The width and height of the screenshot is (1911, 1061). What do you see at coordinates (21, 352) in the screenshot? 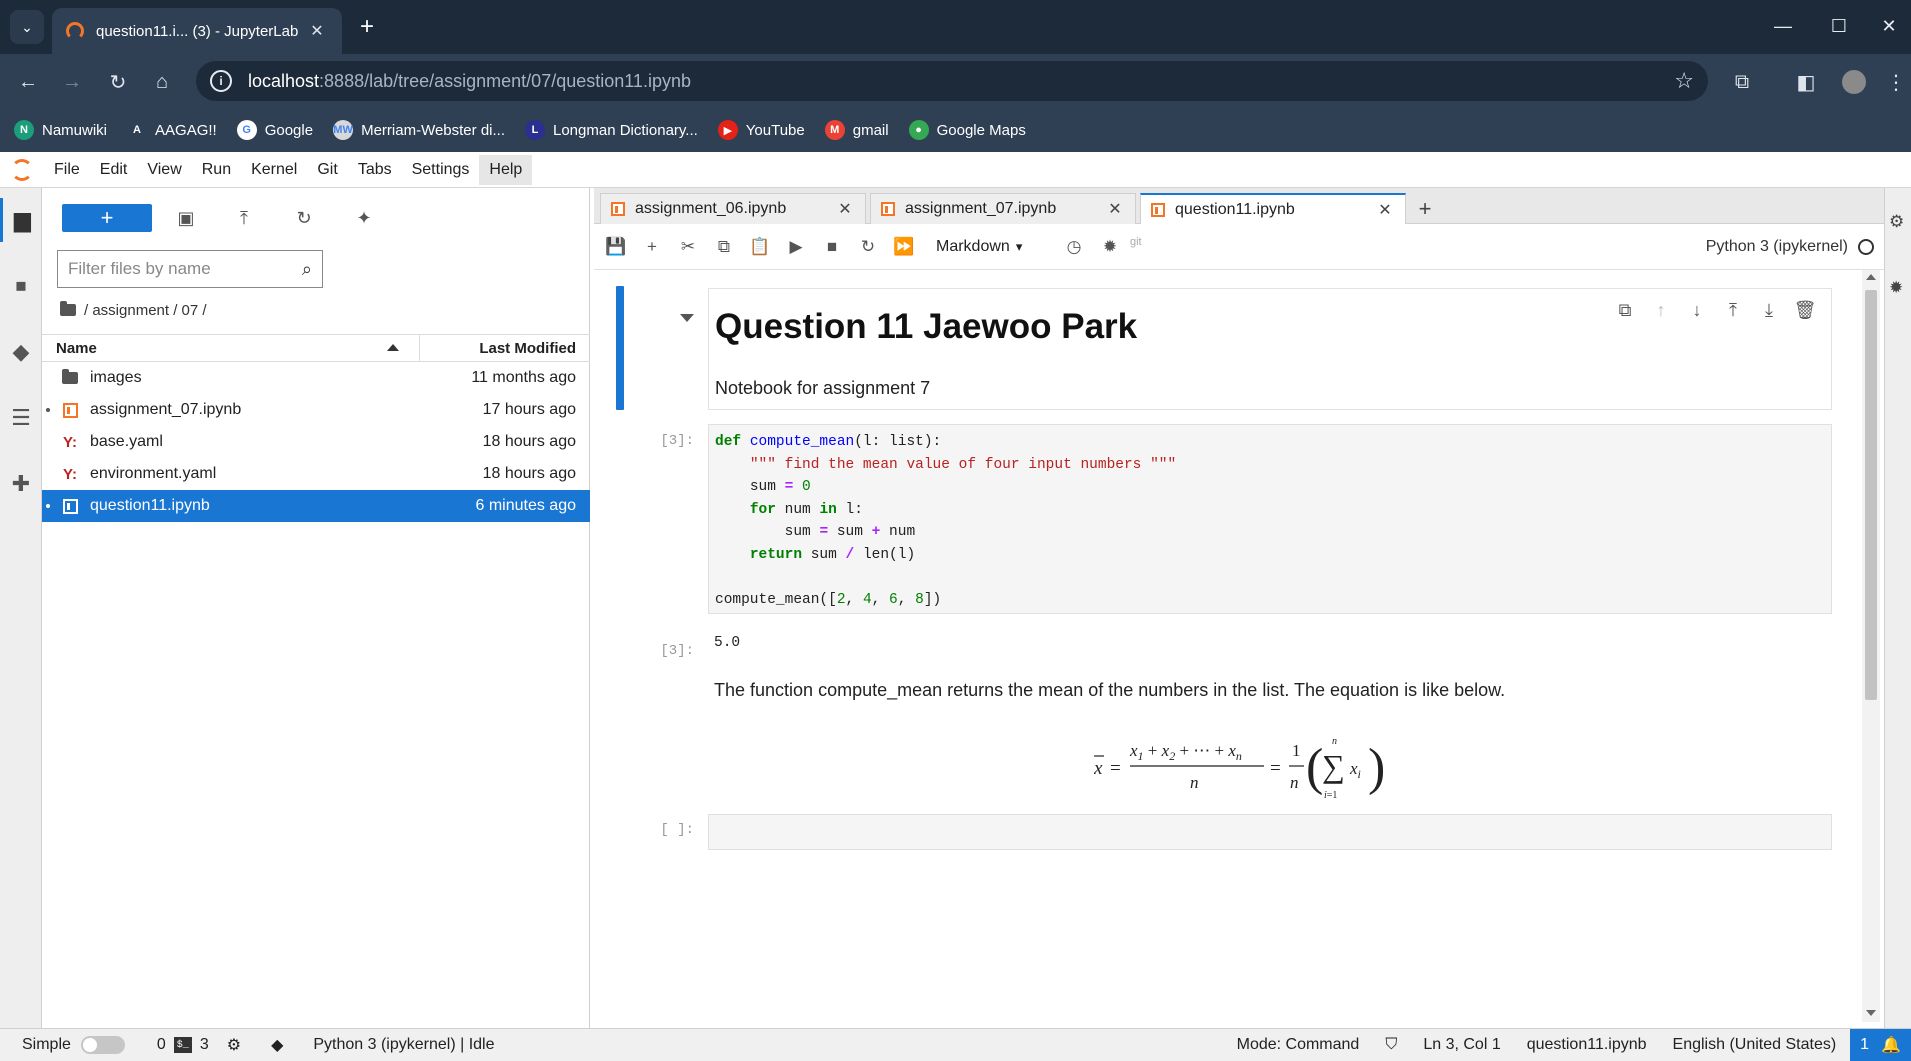
I see `git-tab: ◆` at bounding box center [21, 352].